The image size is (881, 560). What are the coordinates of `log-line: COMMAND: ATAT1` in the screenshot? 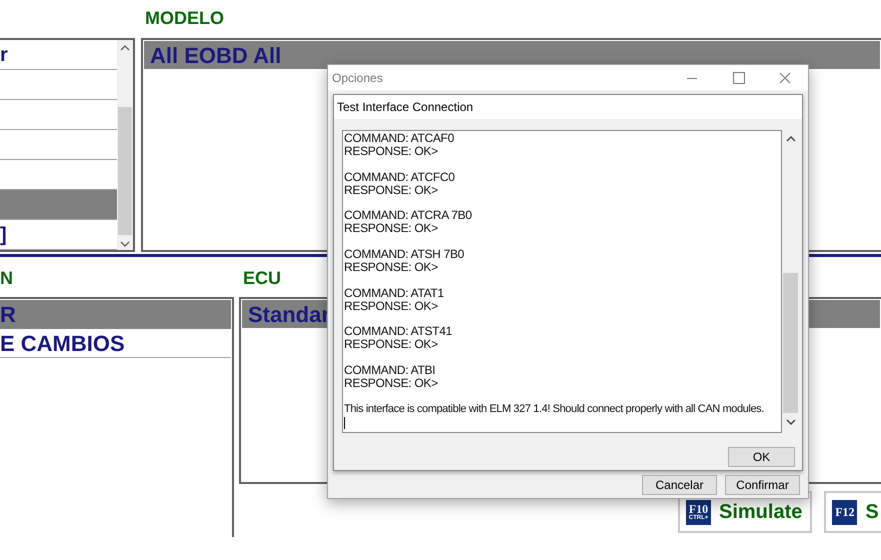 It's located at (394, 293).